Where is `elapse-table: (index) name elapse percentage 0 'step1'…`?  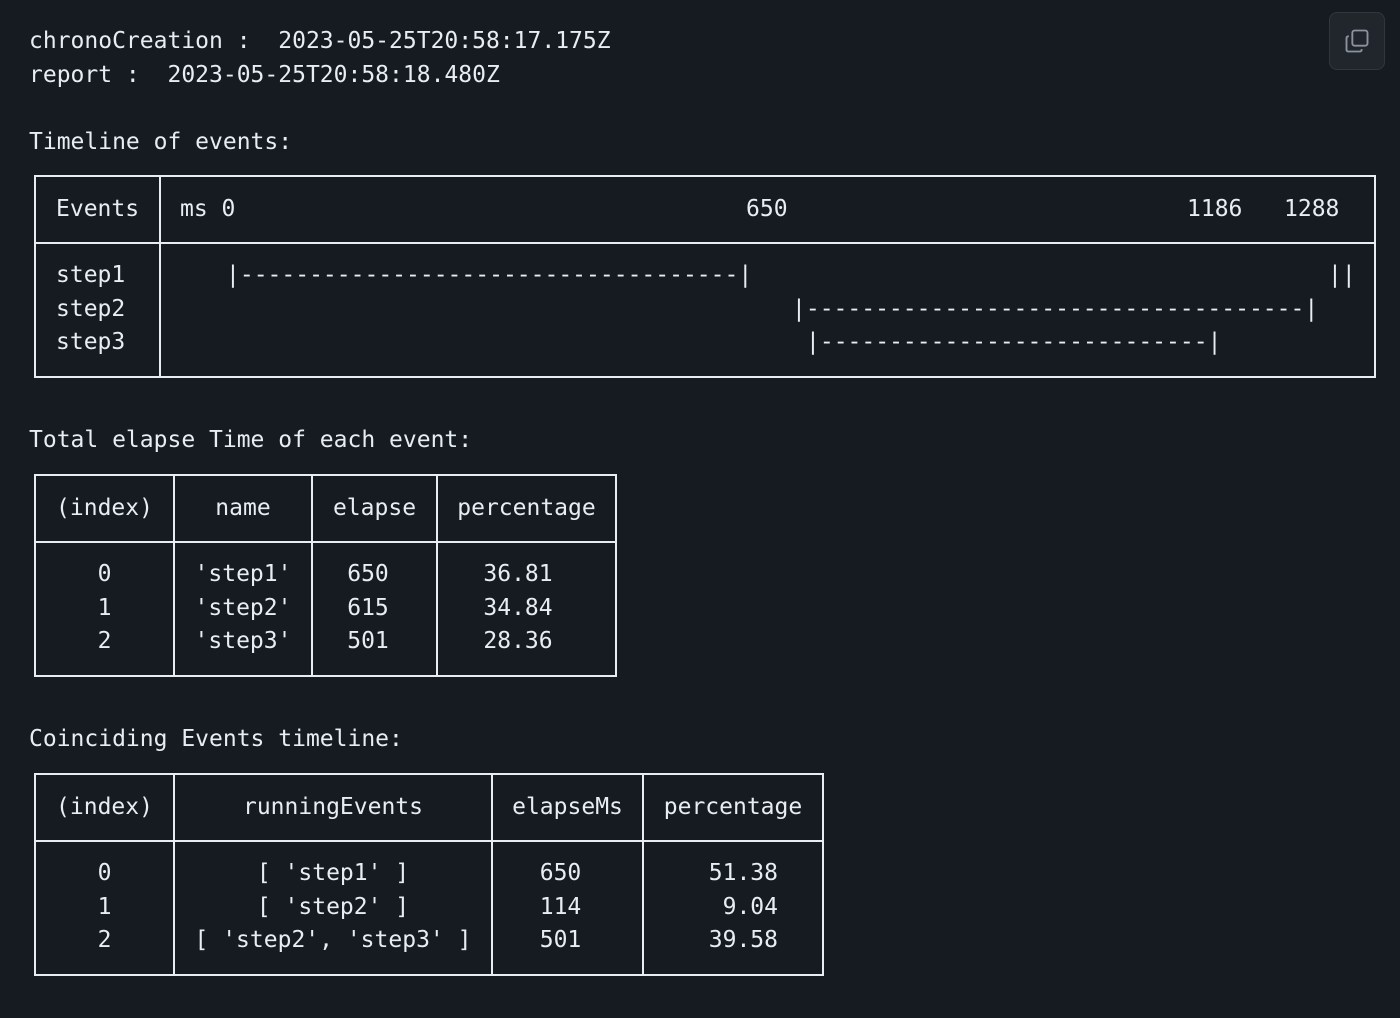 elapse-table: (index) name elapse percentage 0 'step1'… is located at coordinates (325, 575).